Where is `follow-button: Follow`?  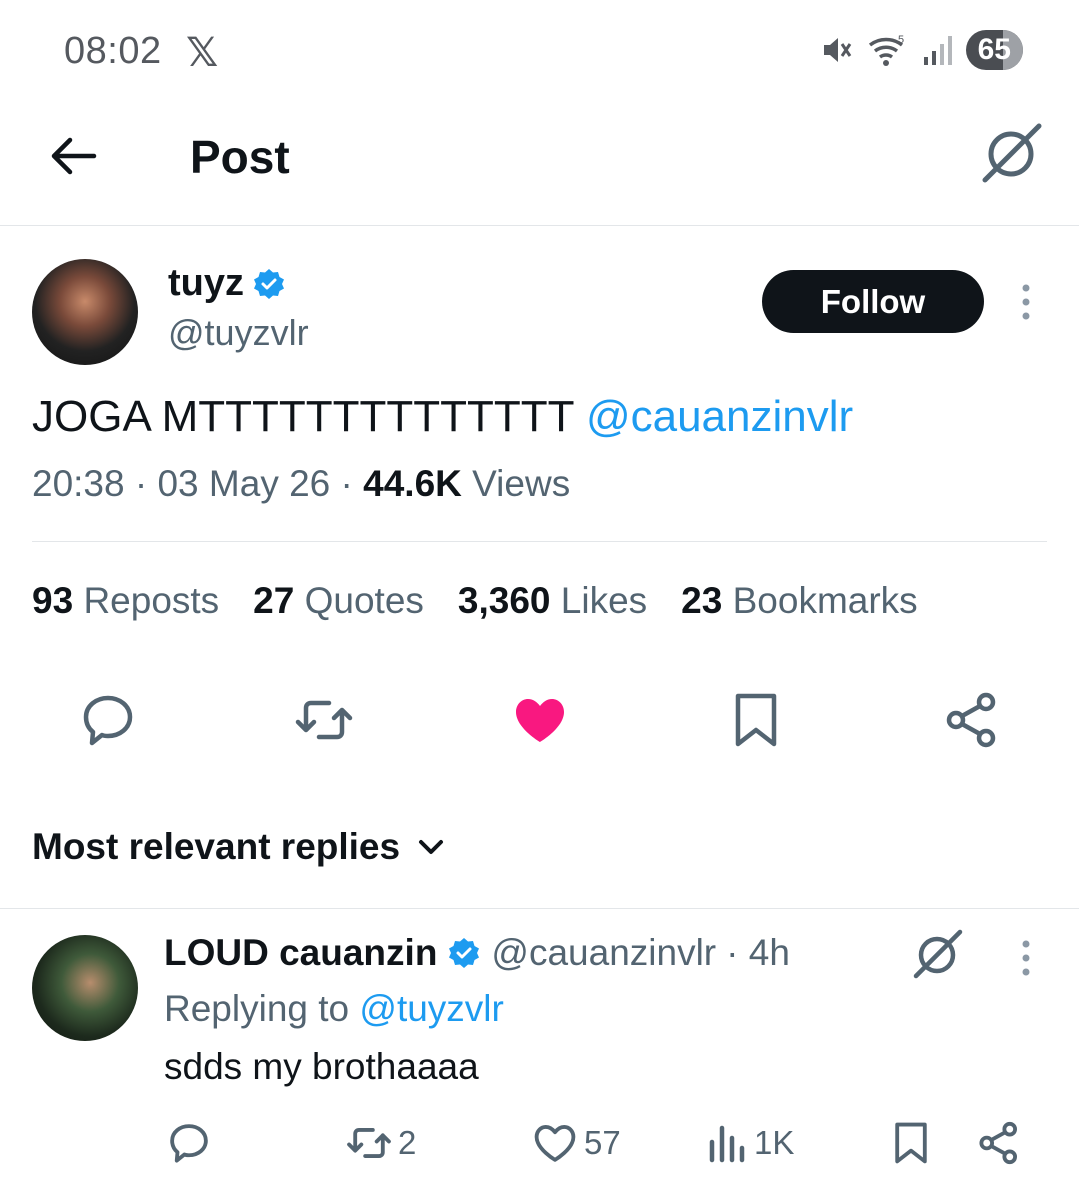 follow-button: Follow is located at coordinates (873, 301).